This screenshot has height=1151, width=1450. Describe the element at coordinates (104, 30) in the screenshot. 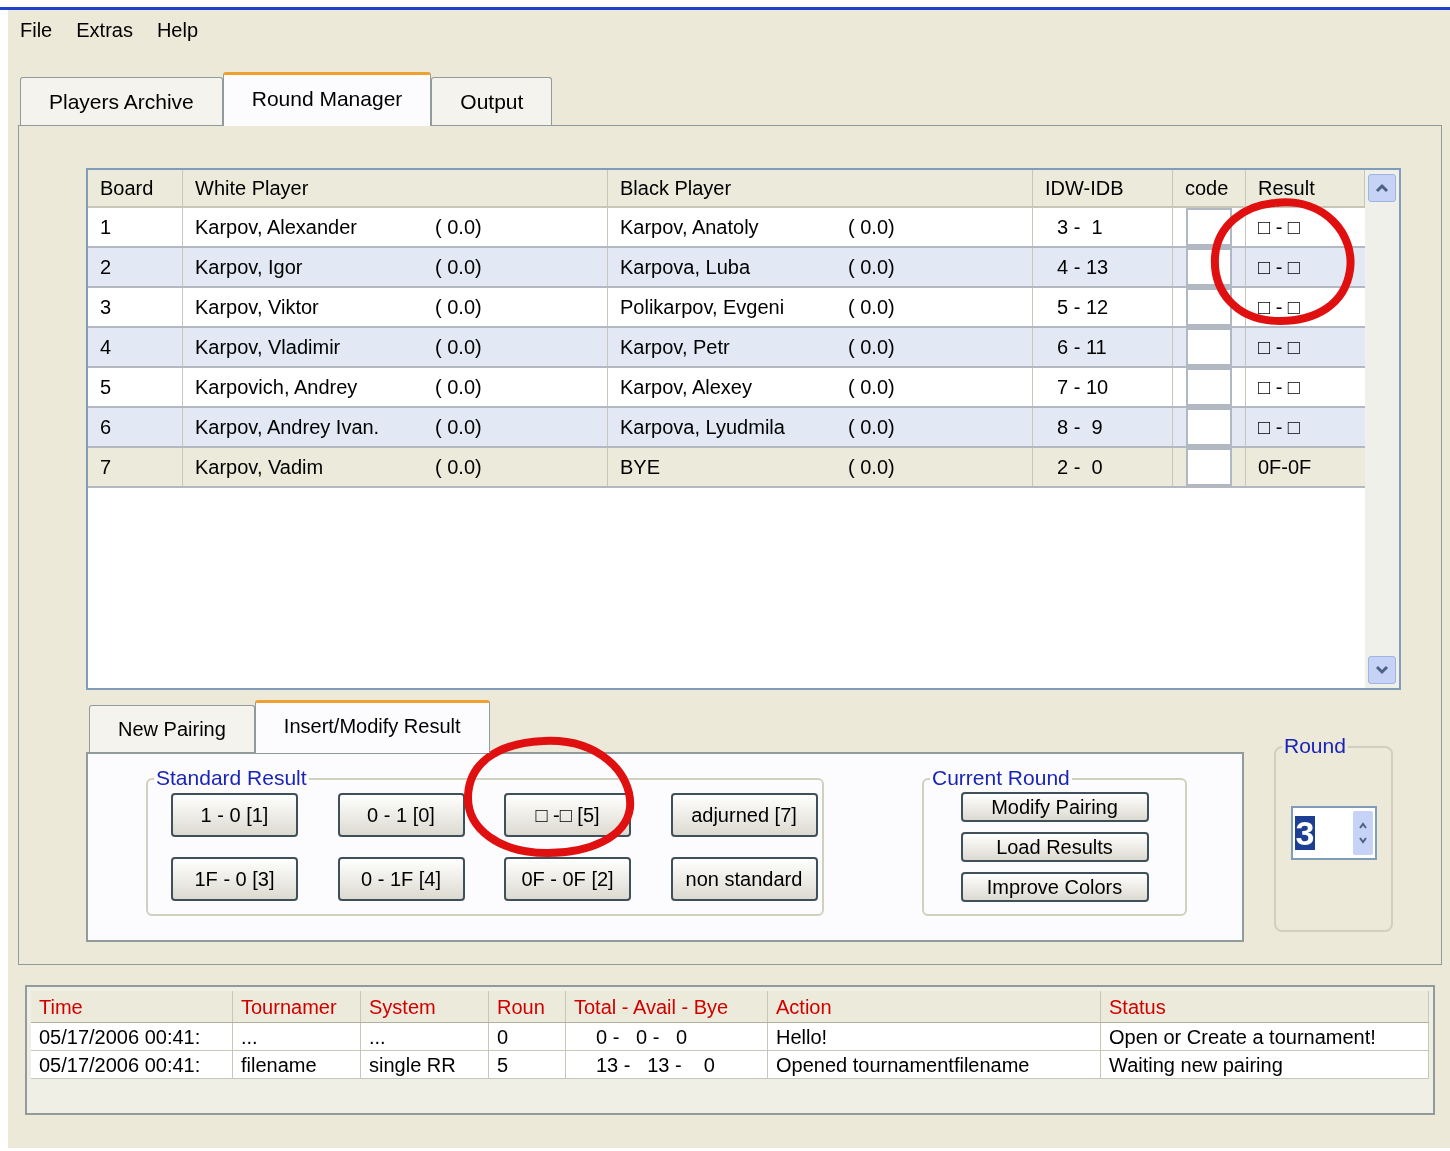

I see `menu-item: Extras` at that location.